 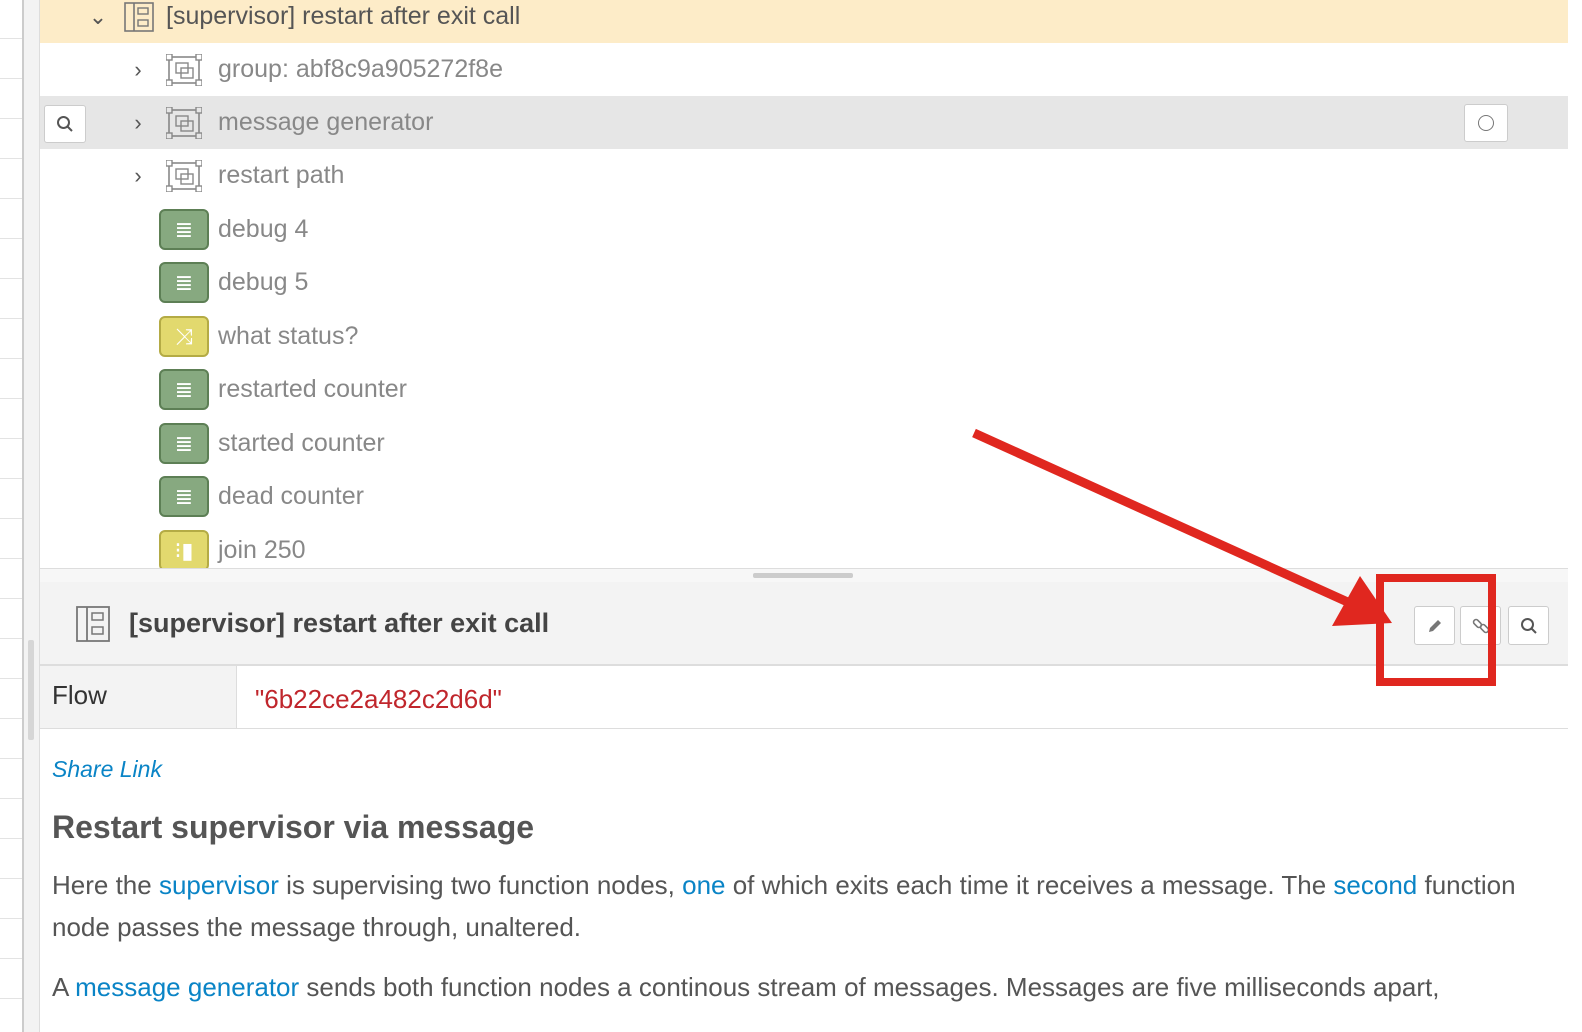 What do you see at coordinates (288, 336) in the screenshot?
I see `tree-row-label: what status?` at bounding box center [288, 336].